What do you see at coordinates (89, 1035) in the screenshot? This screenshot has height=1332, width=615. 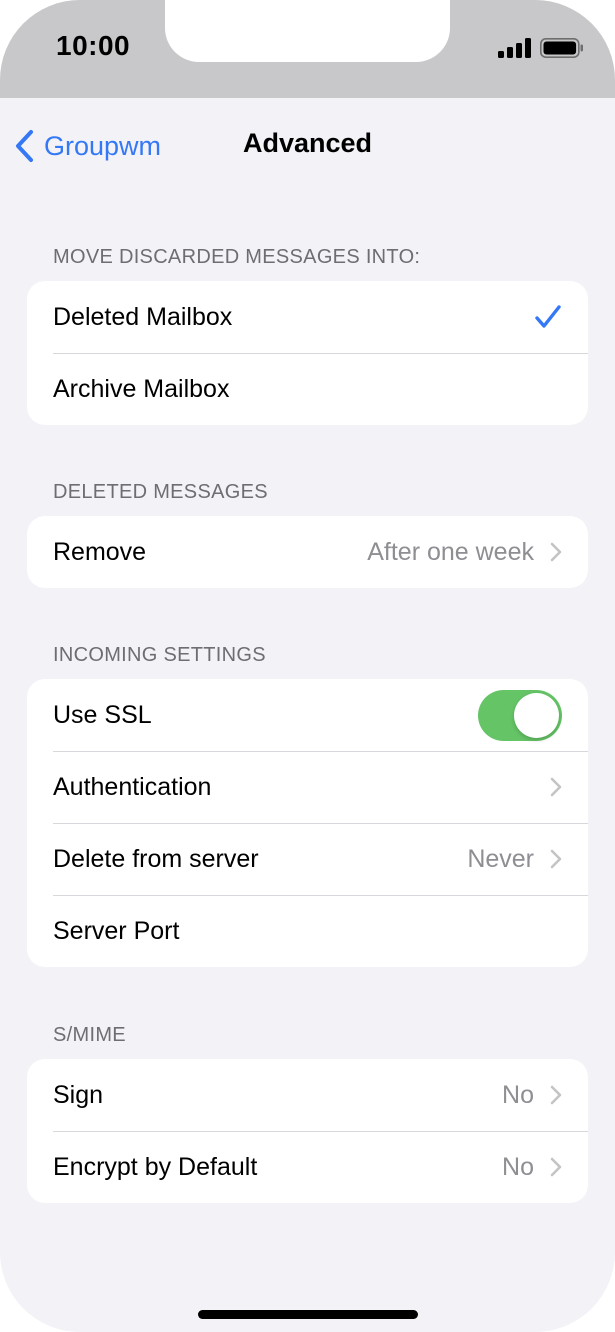 I see `section-header-smime: S/MIME` at bounding box center [89, 1035].